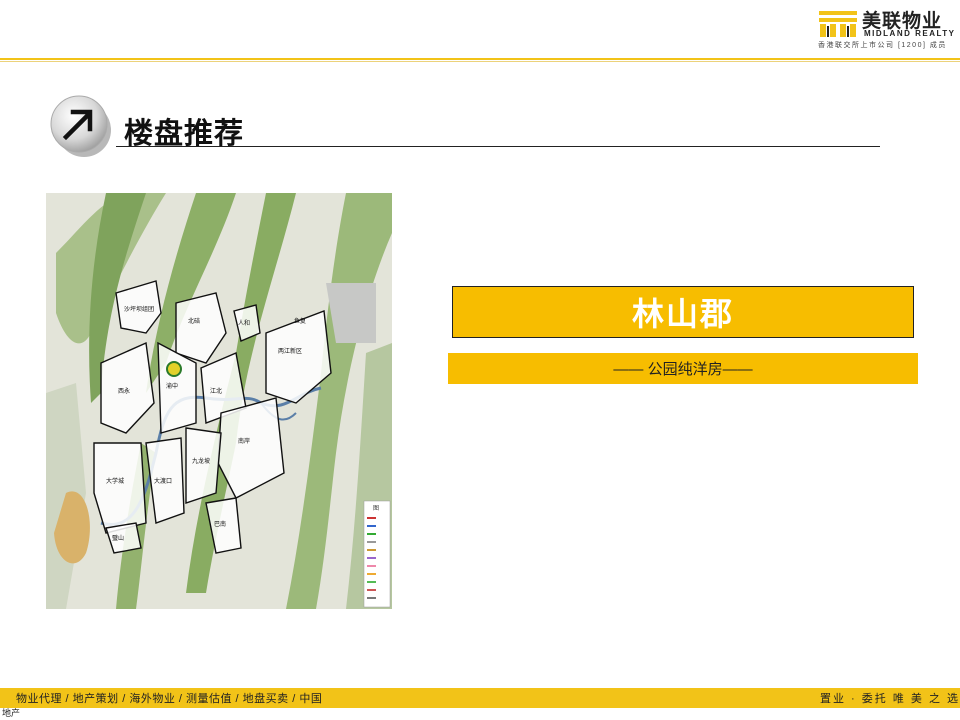 Image resolution: width=960 pixels, height=720 pixels. Describe the element at coordinates (194, 321) in the screenshot. I see `svg-text: 北碚` at that location.